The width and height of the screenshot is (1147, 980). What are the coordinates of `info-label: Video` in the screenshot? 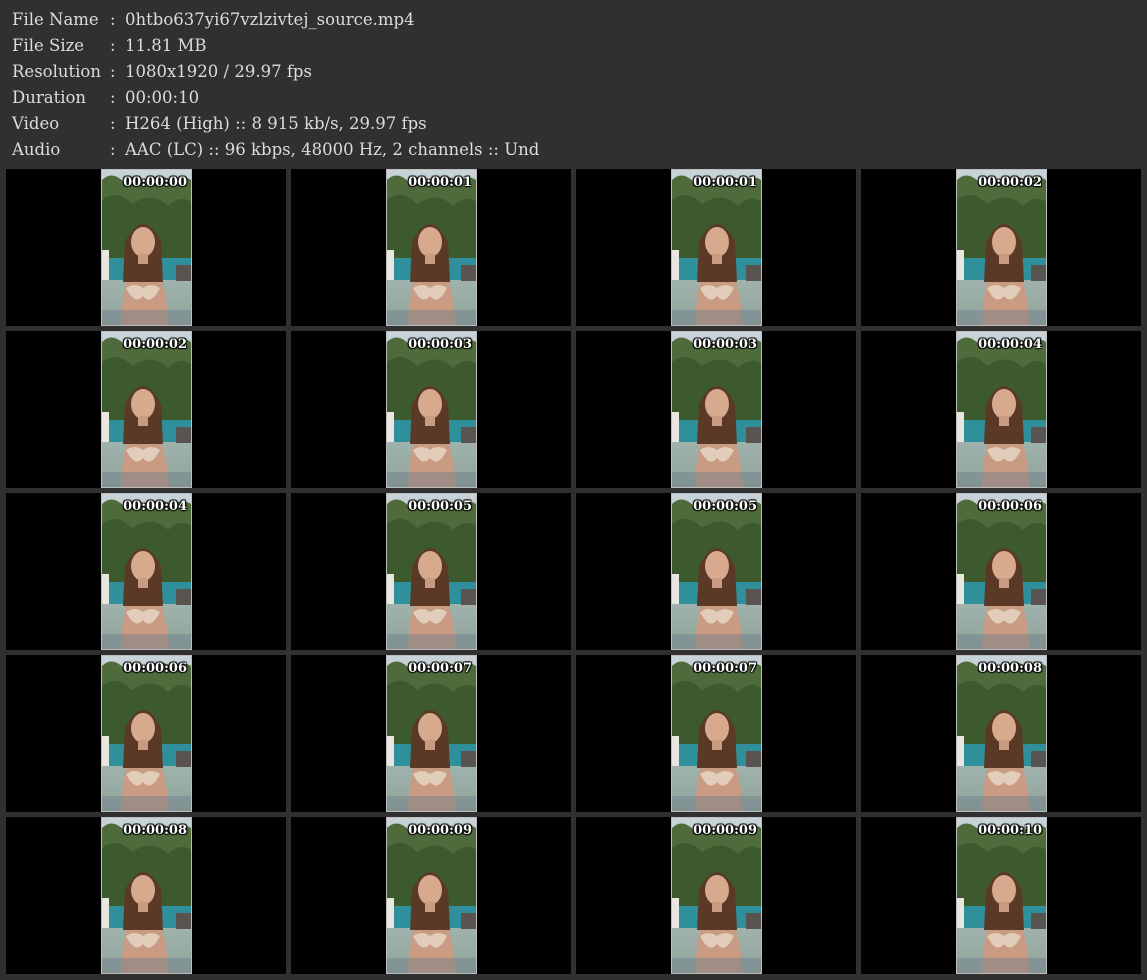 It's located at (36, 123).